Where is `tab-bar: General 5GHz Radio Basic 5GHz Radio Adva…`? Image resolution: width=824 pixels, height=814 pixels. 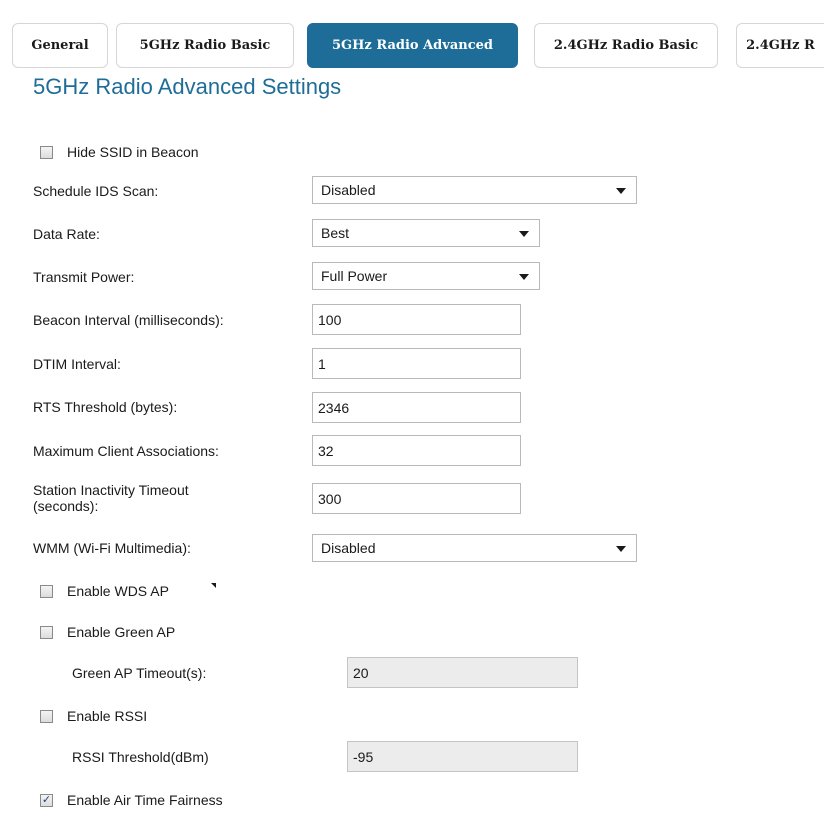
tab-bar: General 5GHz Radio Basic 5GHz Radio Adva… is located at coordinates (412, 36).